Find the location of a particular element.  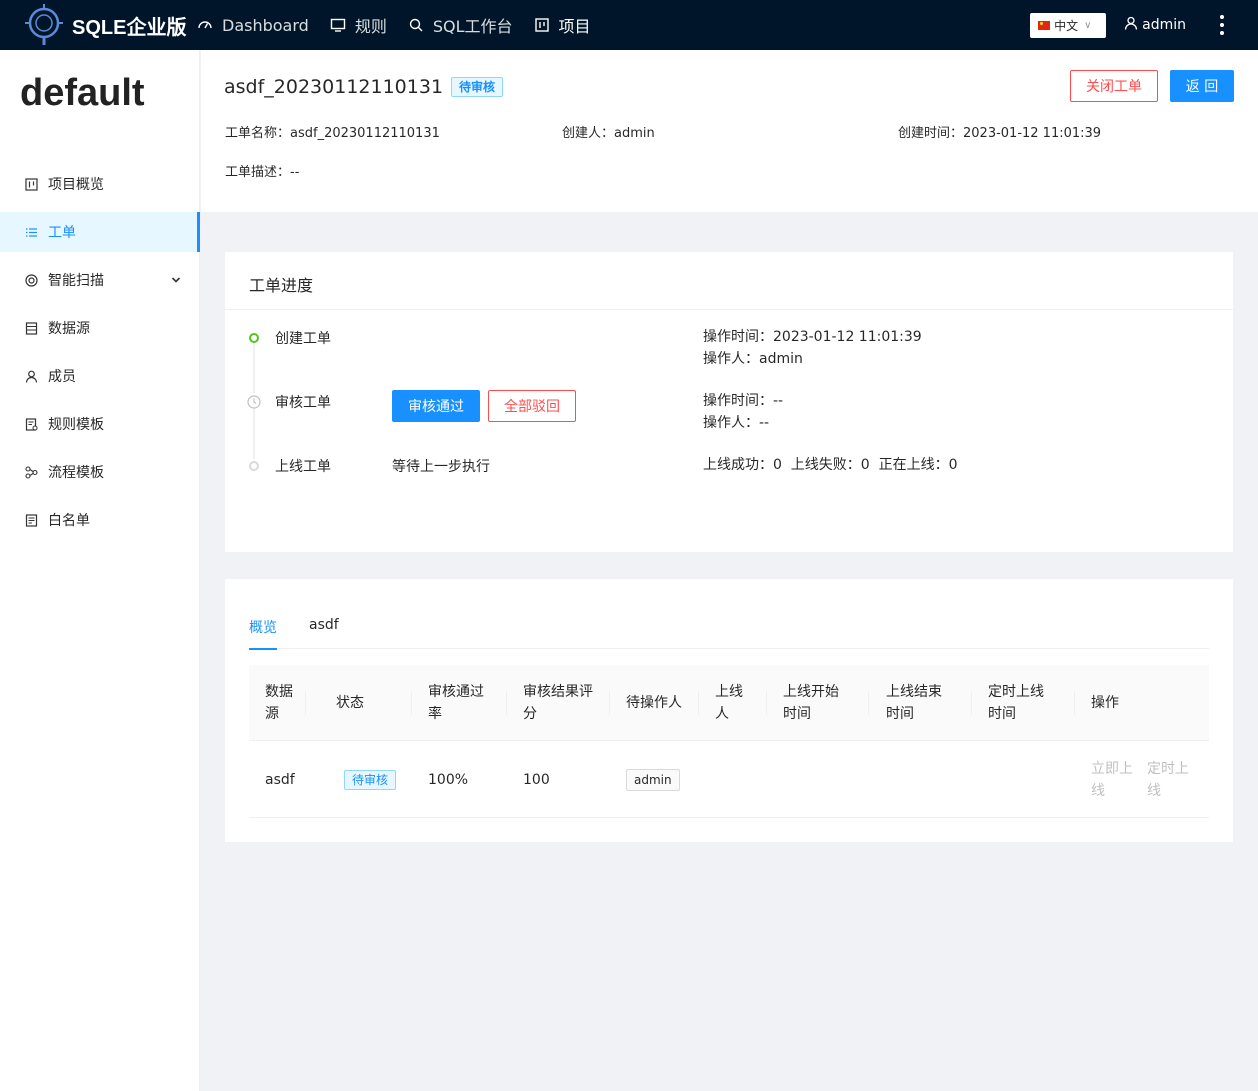

launch-now-link: 立即上线 is located at coordinates (1115, 780).